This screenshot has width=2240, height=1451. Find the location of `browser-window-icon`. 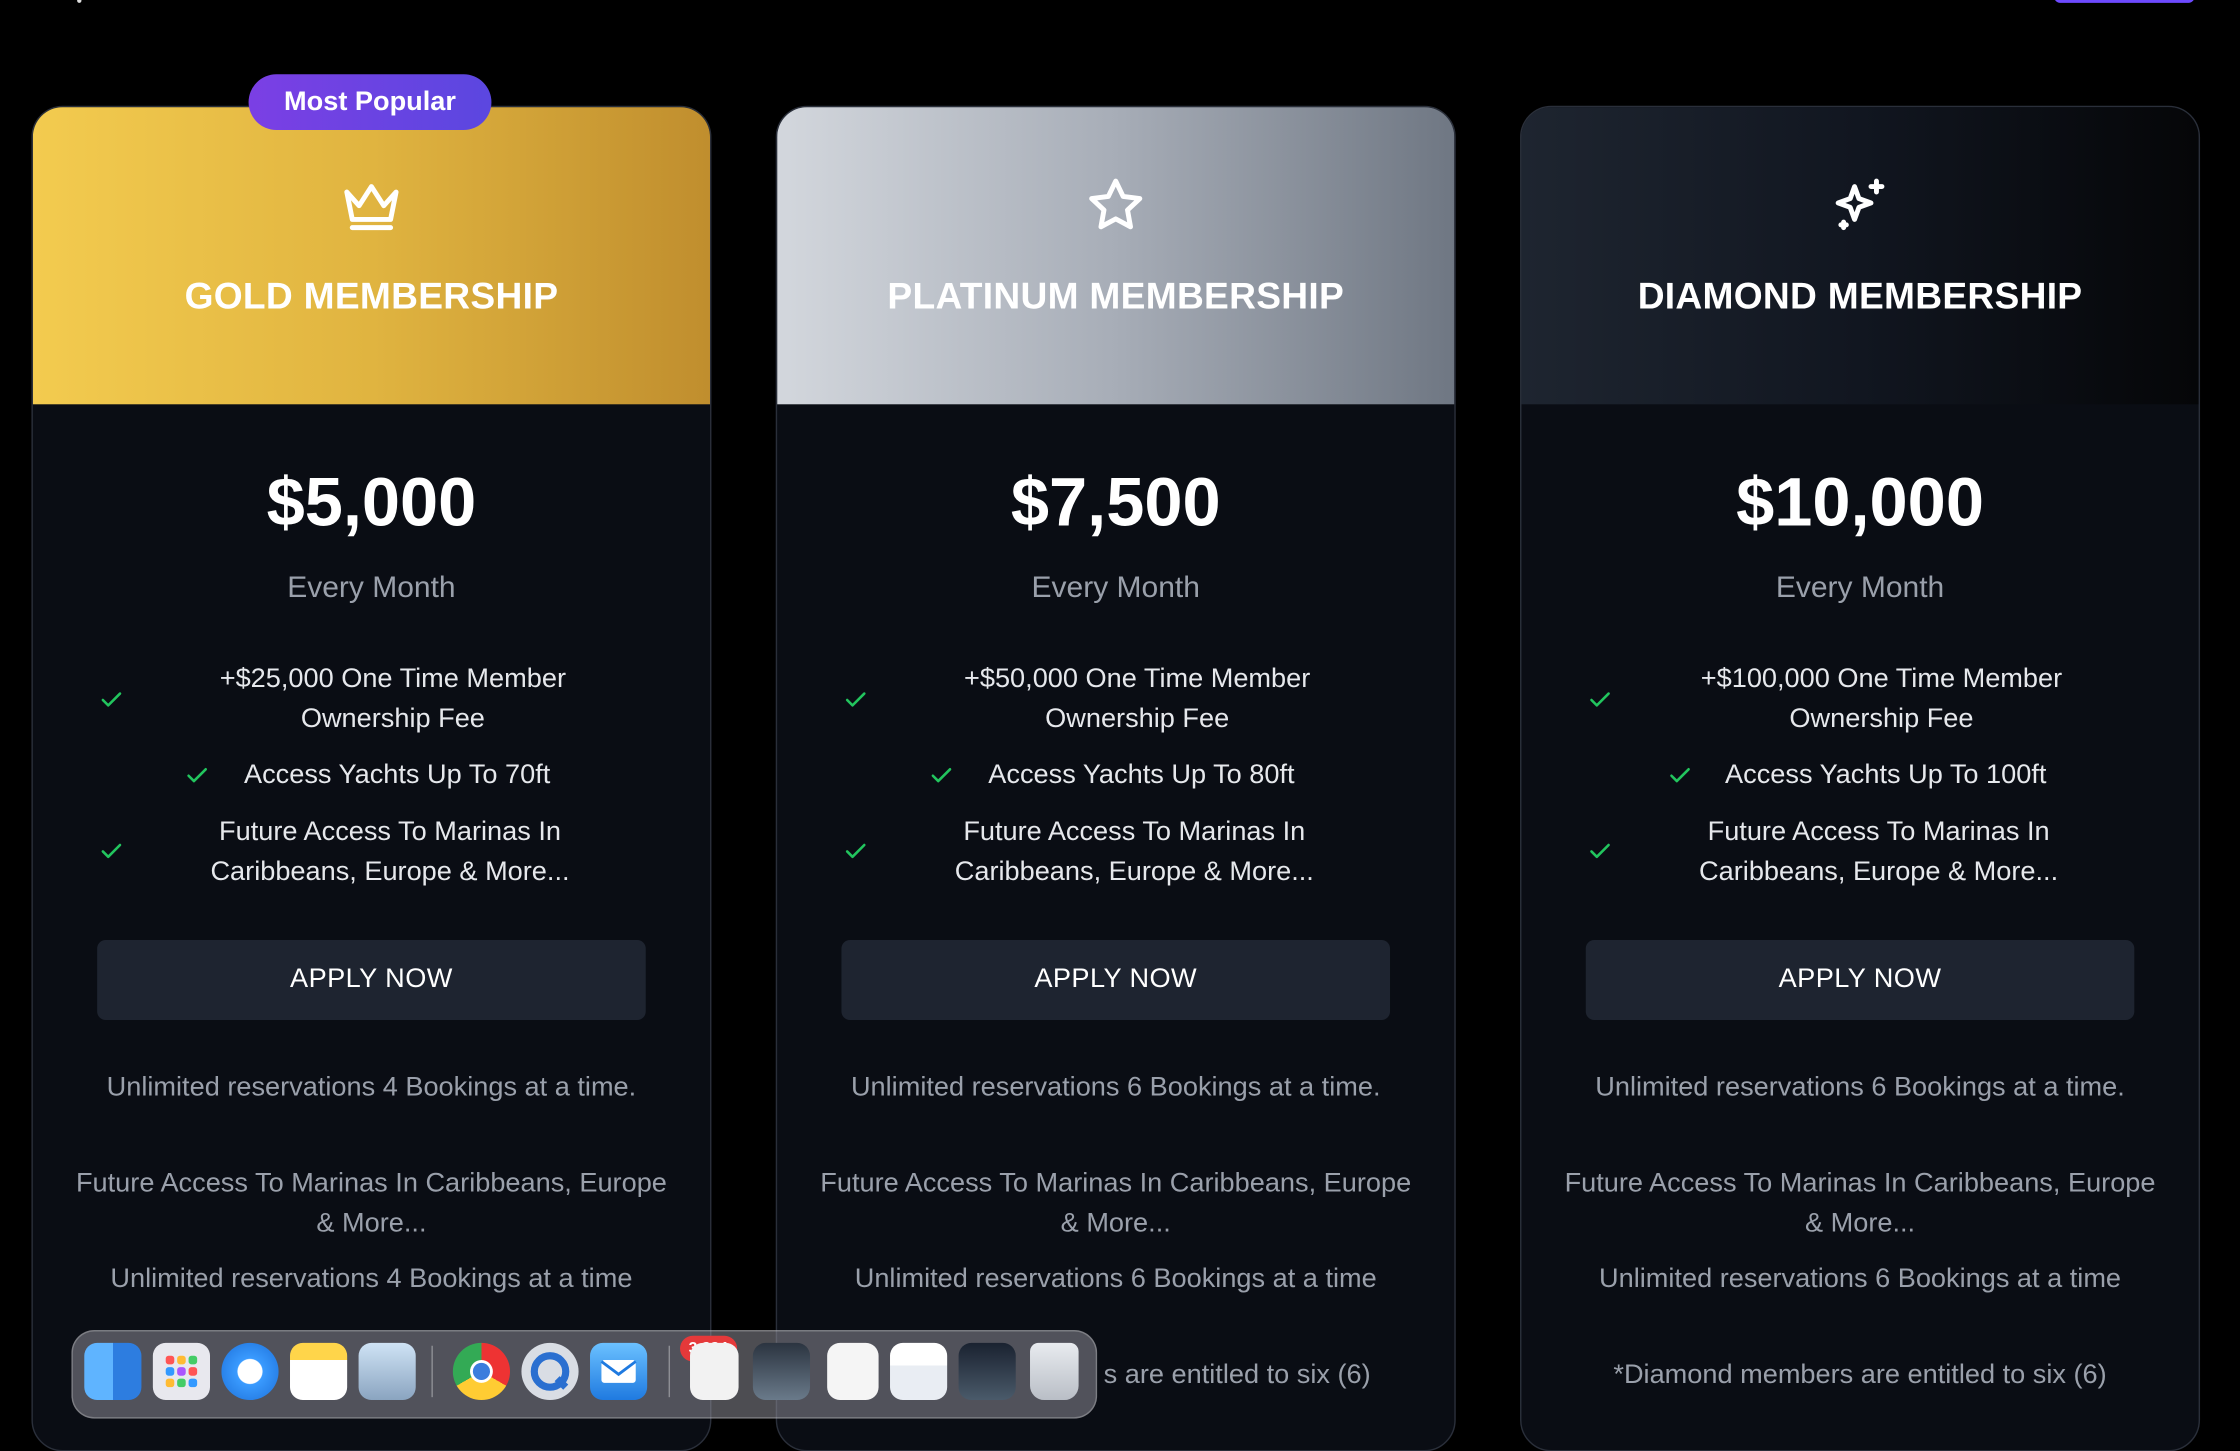

browser-window-icon is located at coordinates (919, 1371).